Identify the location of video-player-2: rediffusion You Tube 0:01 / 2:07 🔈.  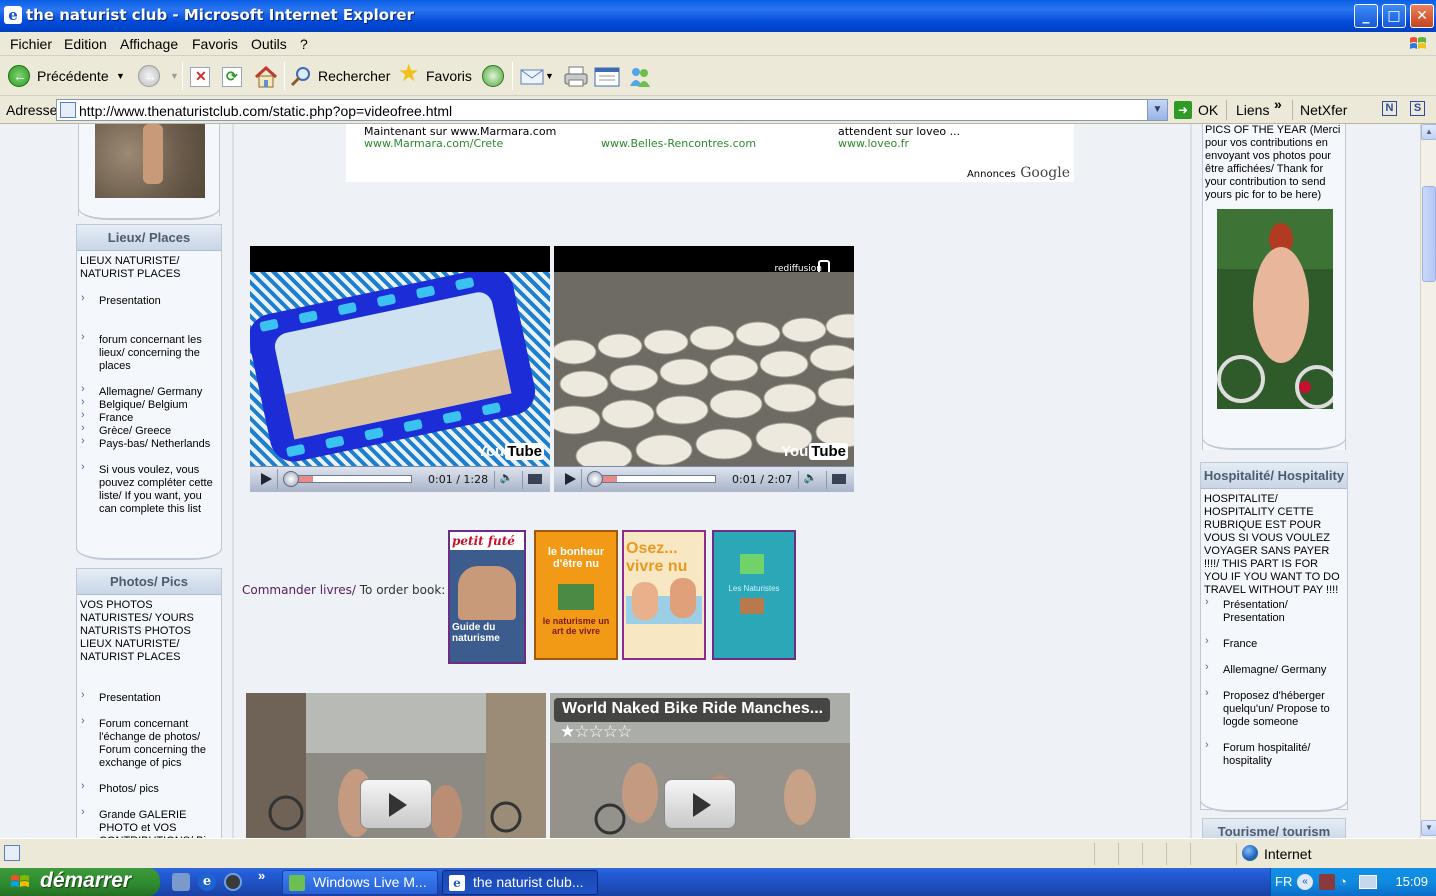
(704, 369).